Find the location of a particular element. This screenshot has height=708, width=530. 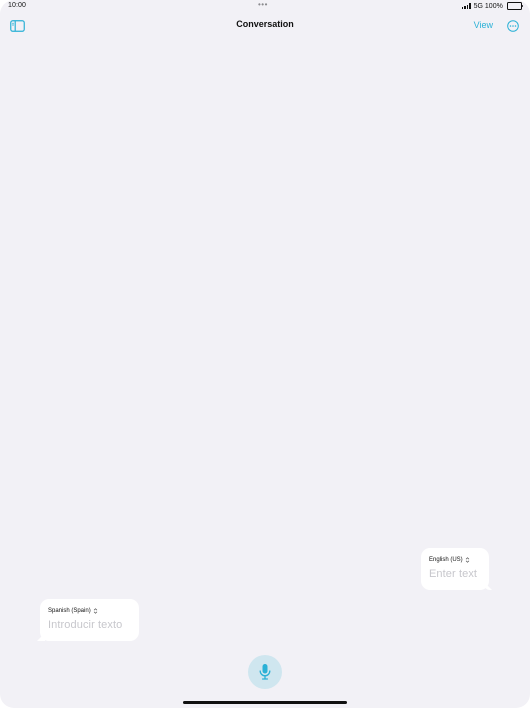

battery-icon is located at coordinates (515, 6).